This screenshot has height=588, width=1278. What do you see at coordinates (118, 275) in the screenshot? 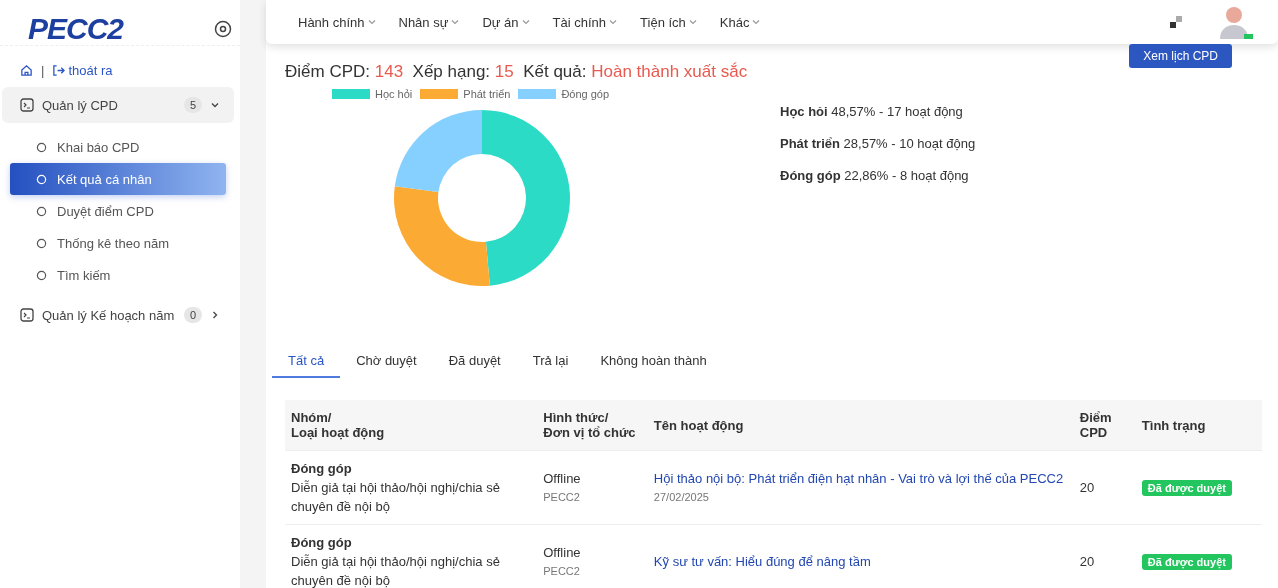
I see `menu-item: Tìm kiếm` at bounding box center [118, 275].